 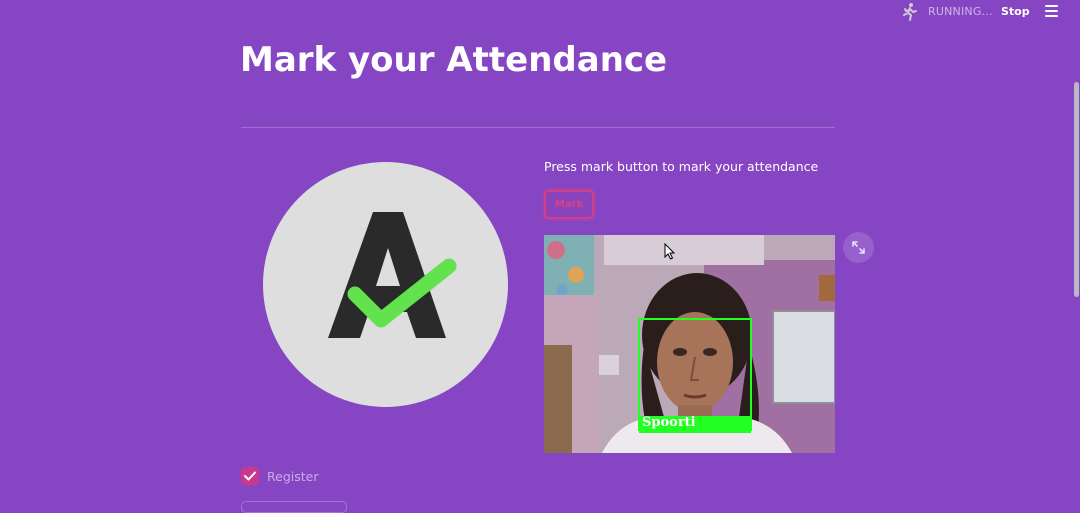 What do you see at coordinates (910, 12) in the screenshot?
I see `running-man-icon` at bounding box center [910, 12].